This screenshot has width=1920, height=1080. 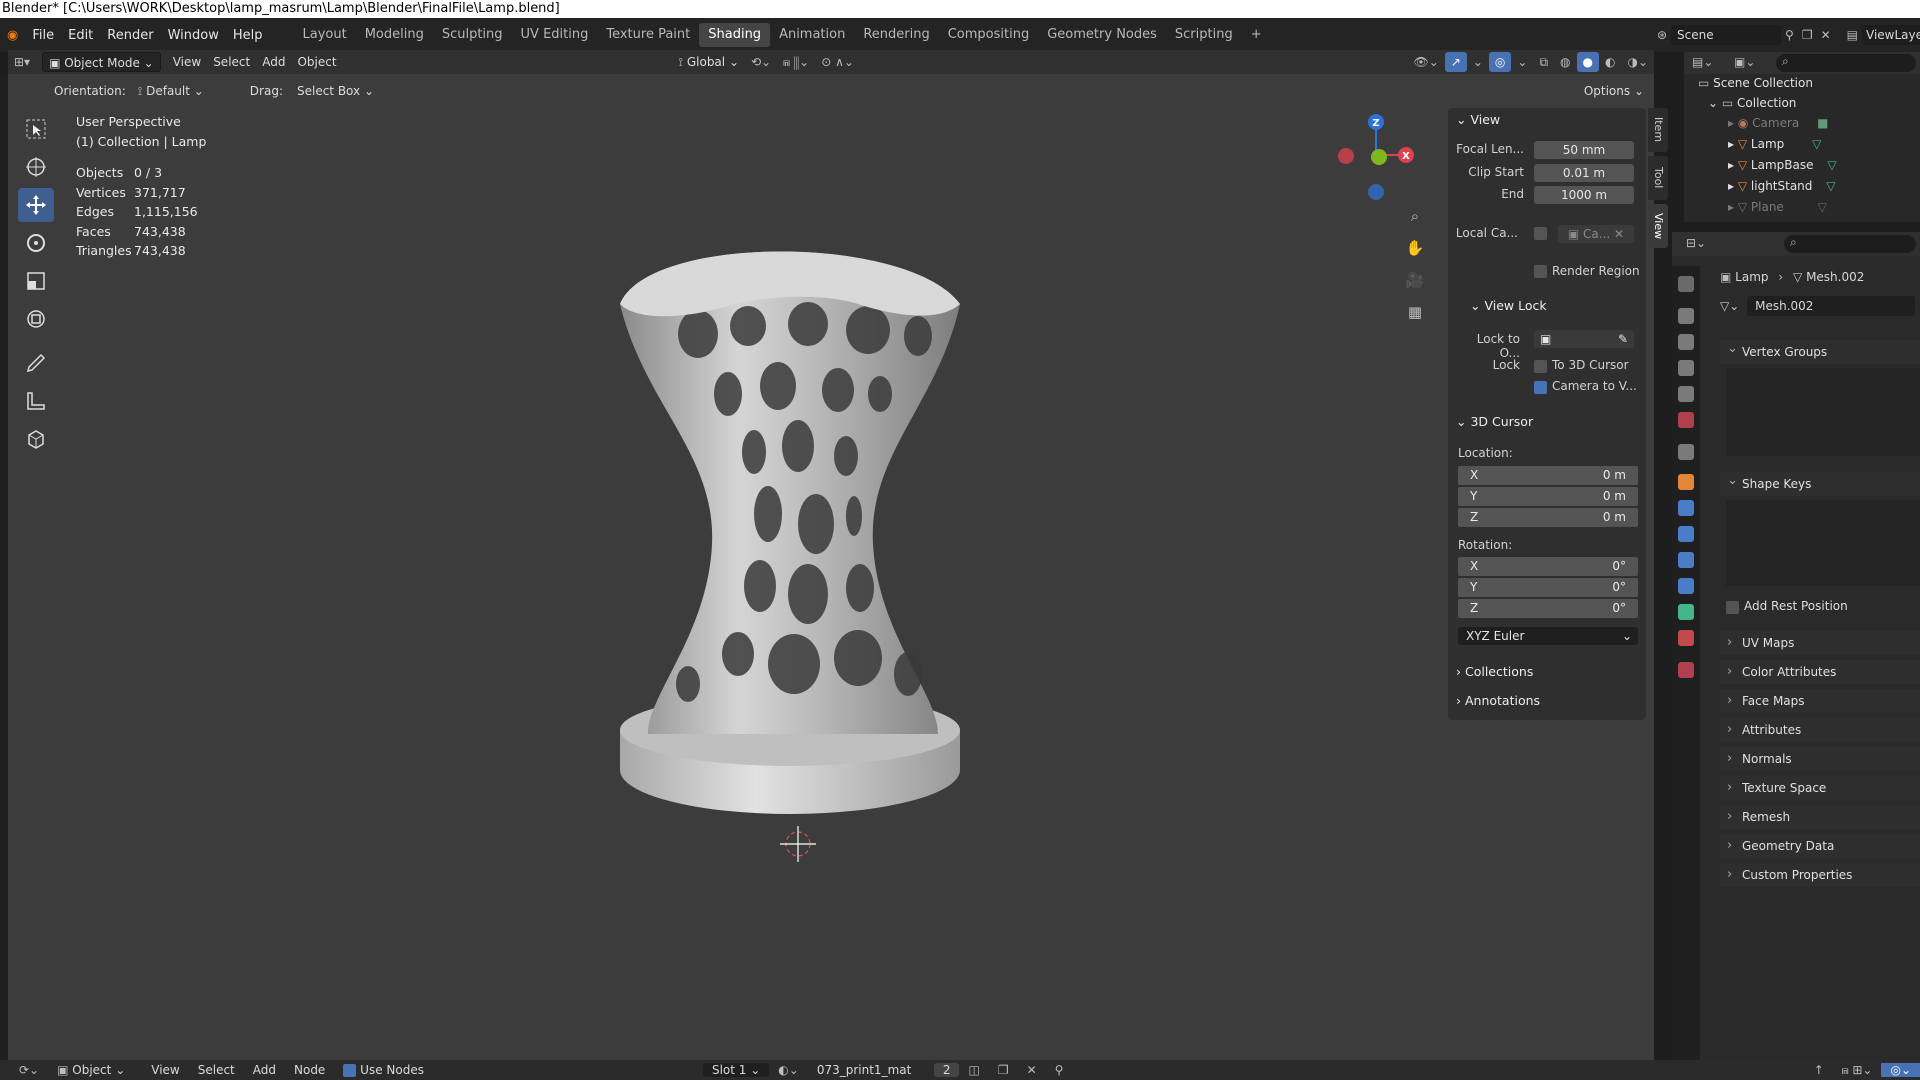 What do you see at coordinates (22, 62) in the screenshot?
I see `editor-type-icon: ⊞▾` at bounding box center [22, 62].